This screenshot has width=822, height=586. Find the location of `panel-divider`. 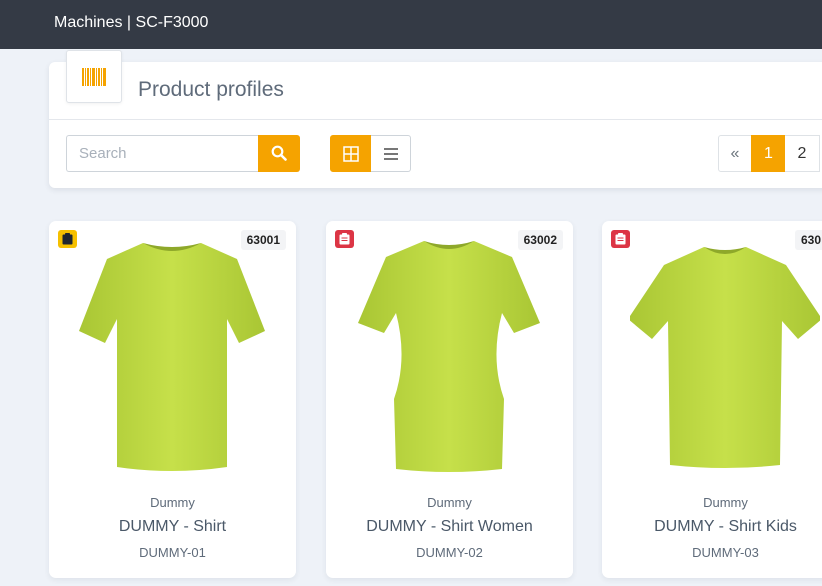

panel-divider is located at coordinates (435, 119).